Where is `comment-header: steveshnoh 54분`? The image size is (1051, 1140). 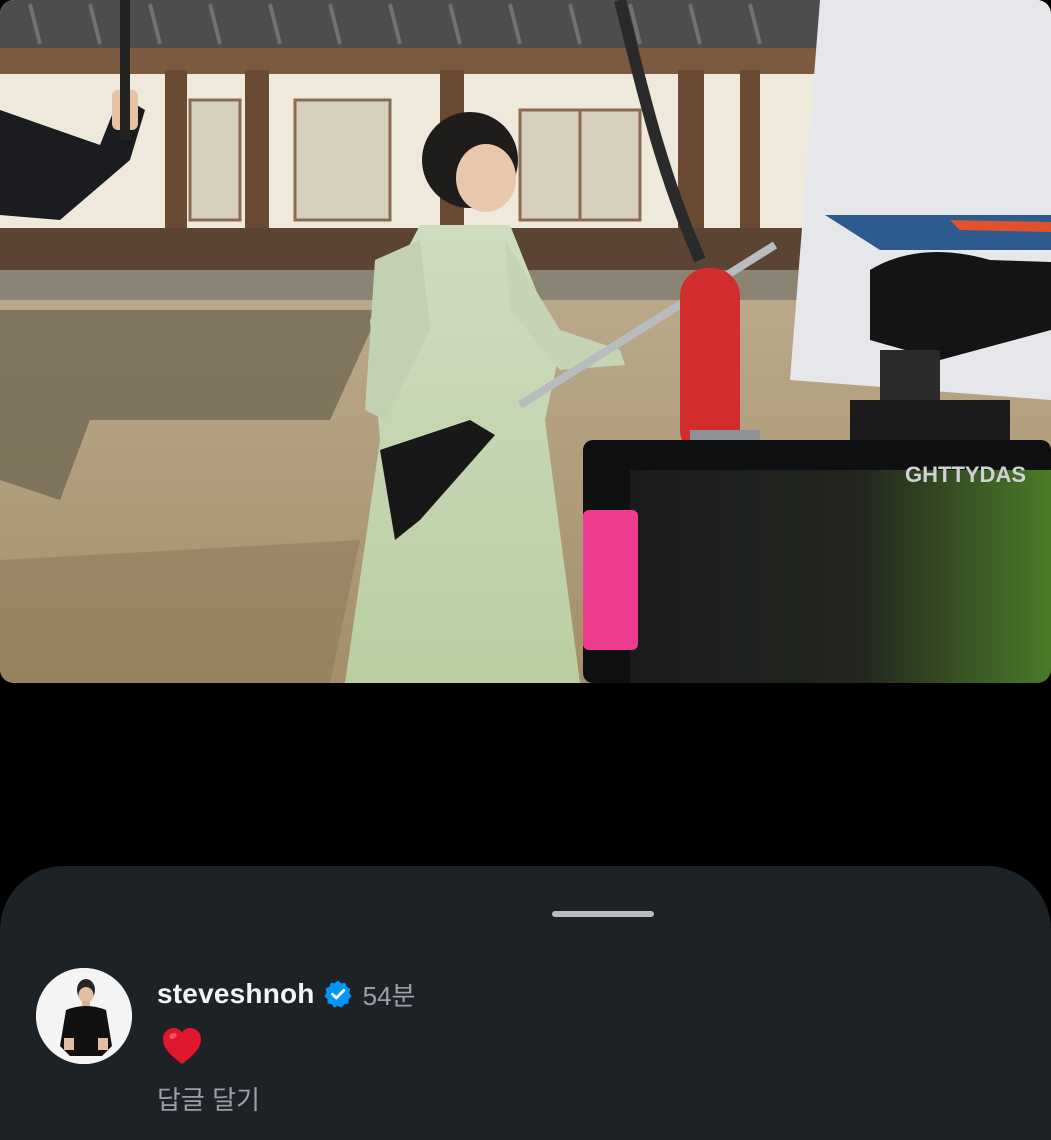 comment-header: steveshnoh 54분 is located at coordinates (286, 994).